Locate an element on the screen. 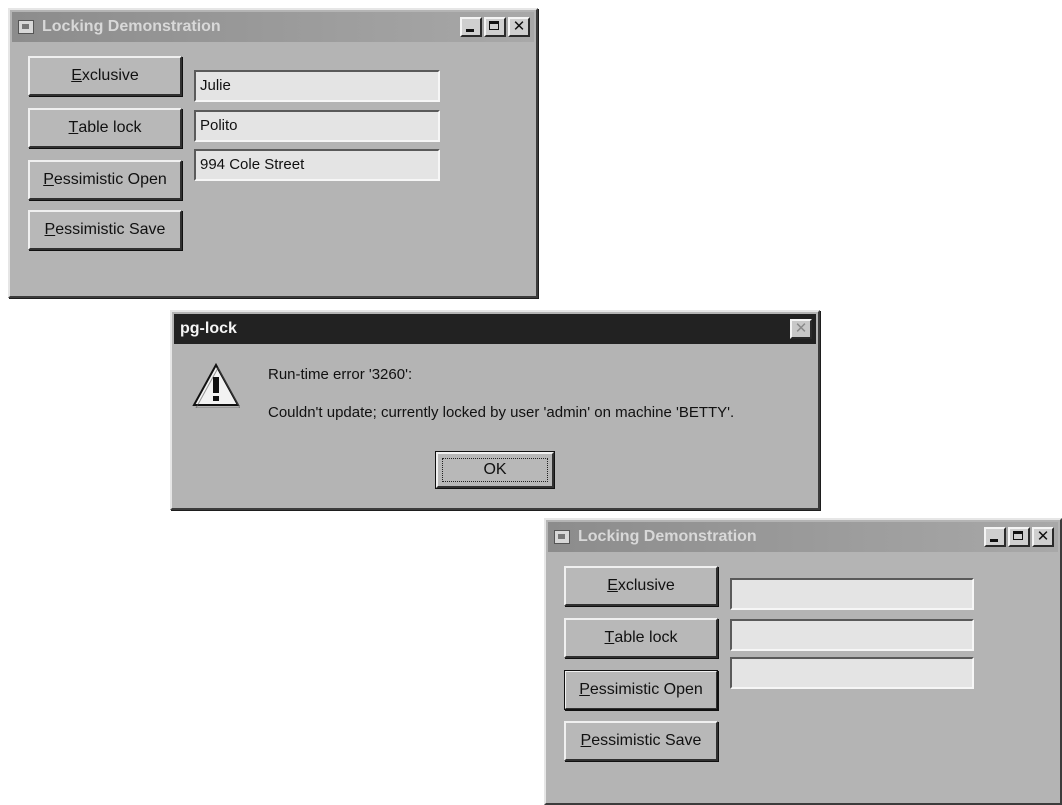  last-name-field: Polito is located at coordinates (317, 126).